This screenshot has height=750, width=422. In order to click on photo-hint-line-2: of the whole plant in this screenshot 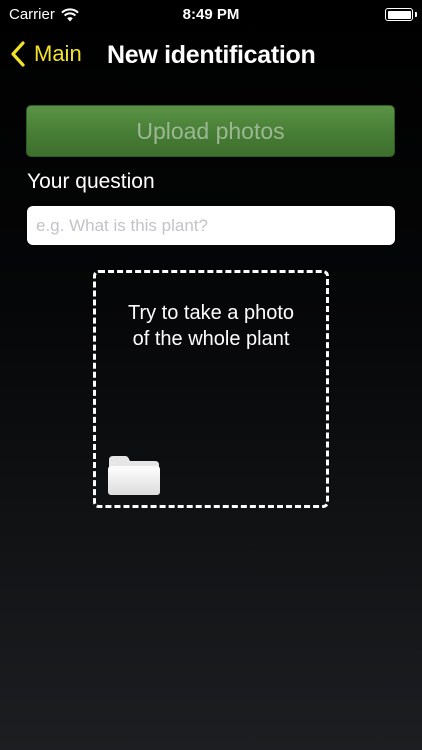, I will do `click(211, 339)`.